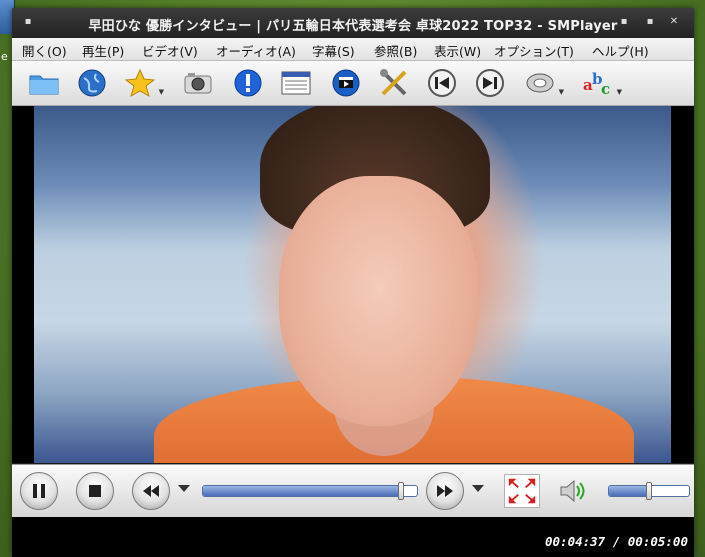 Image resolution: width=705 pixels, height=557 pixels. I want to click on subtitle-abc-icon: abc ▼, so click(602, 83).